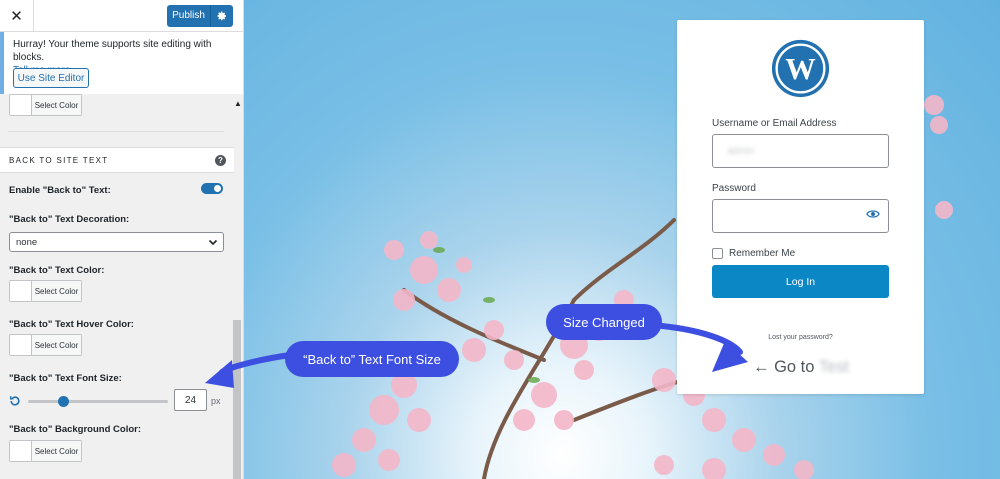 The height and width of the screenshot is (479, 1000). Describe the element at coordinates (63, 401) in the screenshot. I see `font-size-slider-handle` at that location.